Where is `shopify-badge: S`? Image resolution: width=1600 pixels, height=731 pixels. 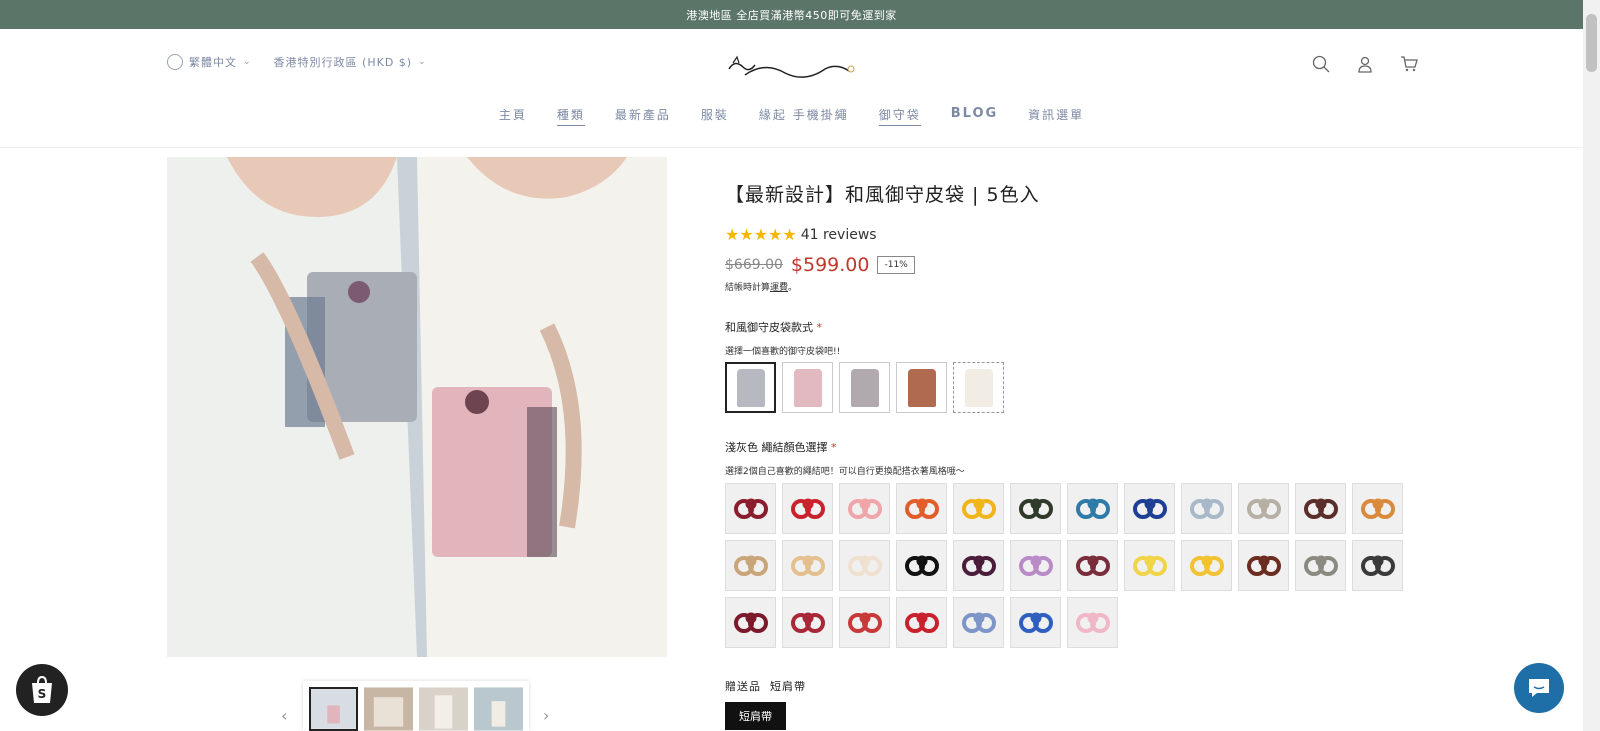
shopify-badge: S is located at coordinates (42, 690).